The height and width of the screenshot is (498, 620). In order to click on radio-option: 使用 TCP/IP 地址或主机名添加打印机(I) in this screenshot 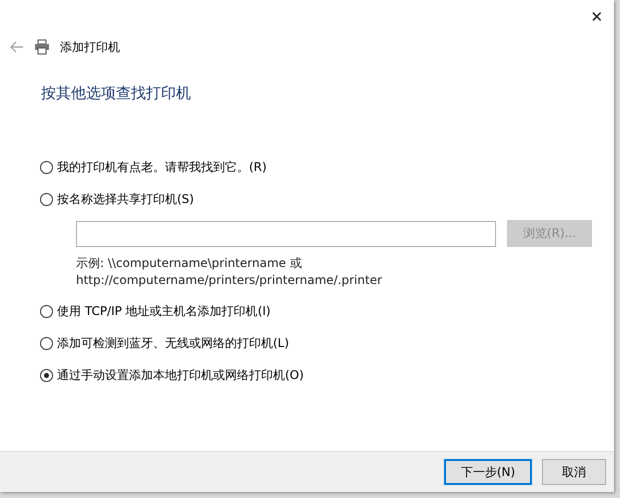, I will do `click(327, 311)`.